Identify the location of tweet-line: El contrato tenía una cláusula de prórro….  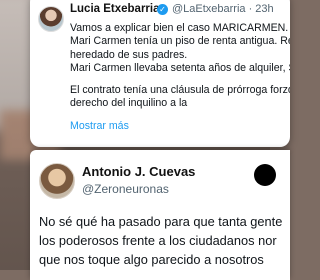
(180, 89).